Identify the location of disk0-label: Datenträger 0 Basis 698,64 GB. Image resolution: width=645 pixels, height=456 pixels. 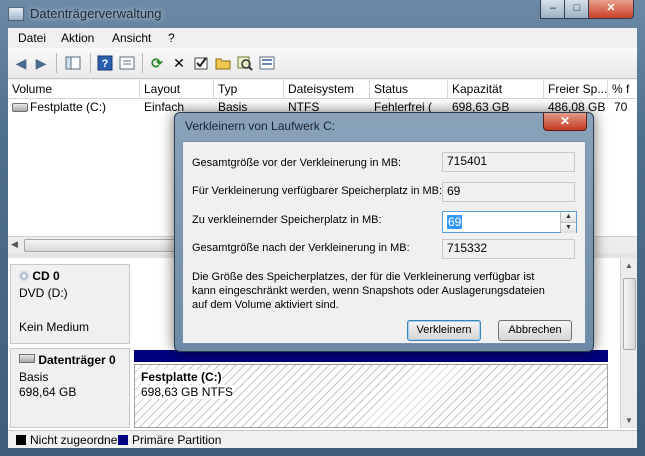
(70, 388).